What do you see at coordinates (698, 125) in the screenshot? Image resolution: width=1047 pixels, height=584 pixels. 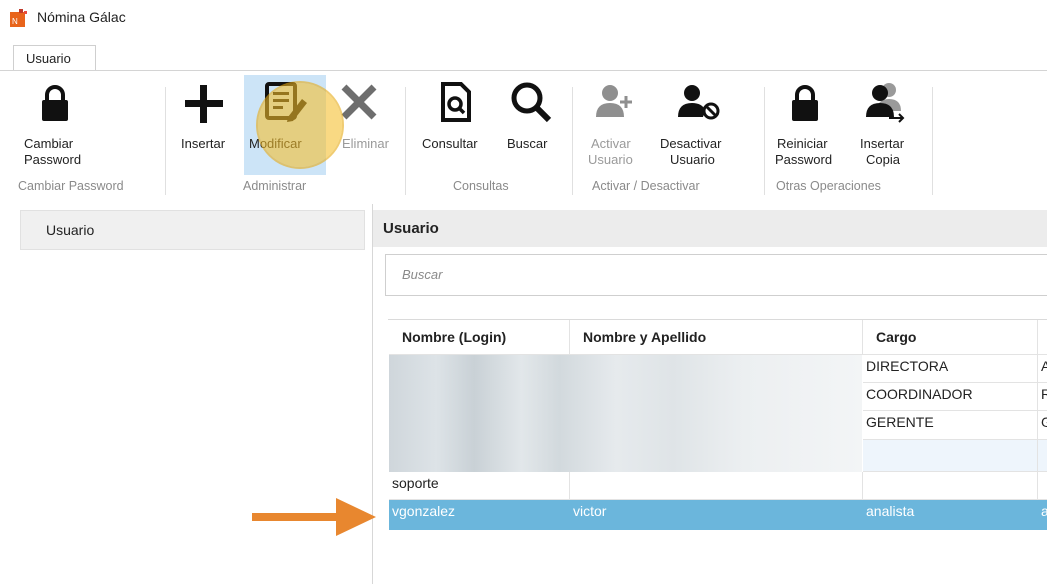 I see `desactivar-usuario-button: Desactivar Usuario` at bounding box center [698, 125].